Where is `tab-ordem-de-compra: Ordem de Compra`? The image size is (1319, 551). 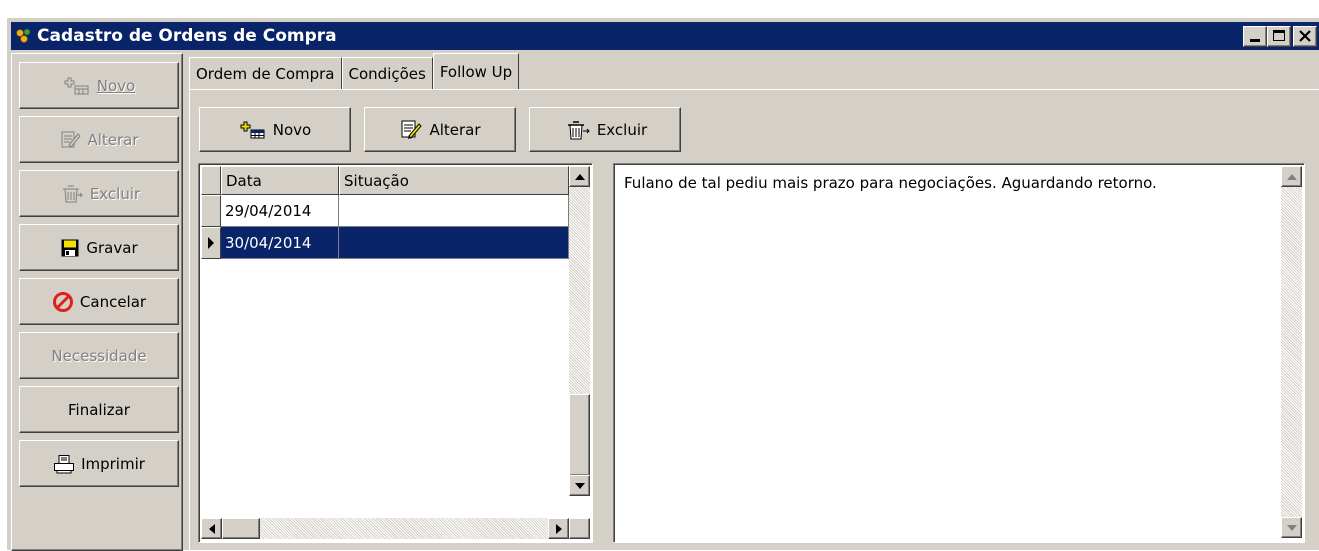 tab-ordem-de-compra: Ordem de Compra is located at coordinates (265, 73).